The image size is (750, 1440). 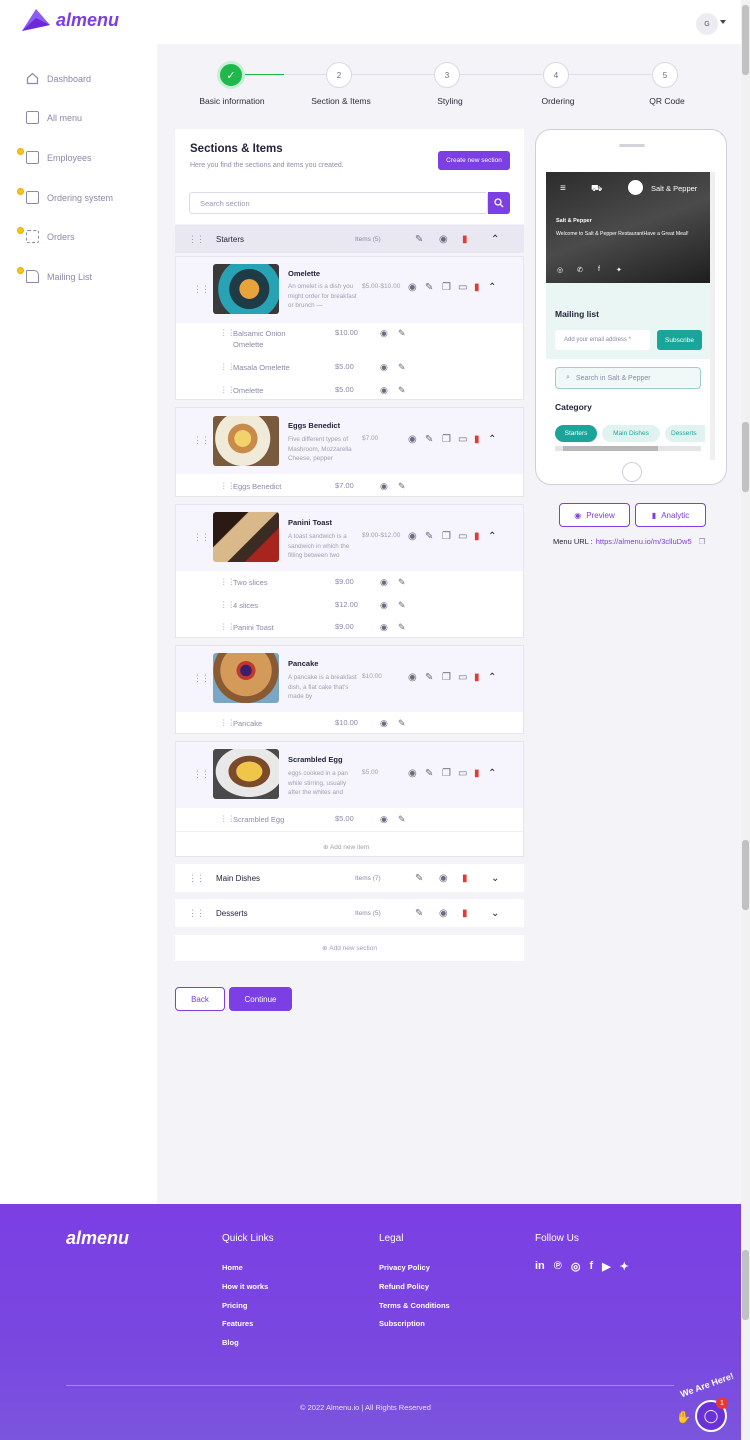 What do you see at coordinates (558, 1266) in the screenshot?
I see `pinterest-icon: ℗` at bounding box center [558, 1266].